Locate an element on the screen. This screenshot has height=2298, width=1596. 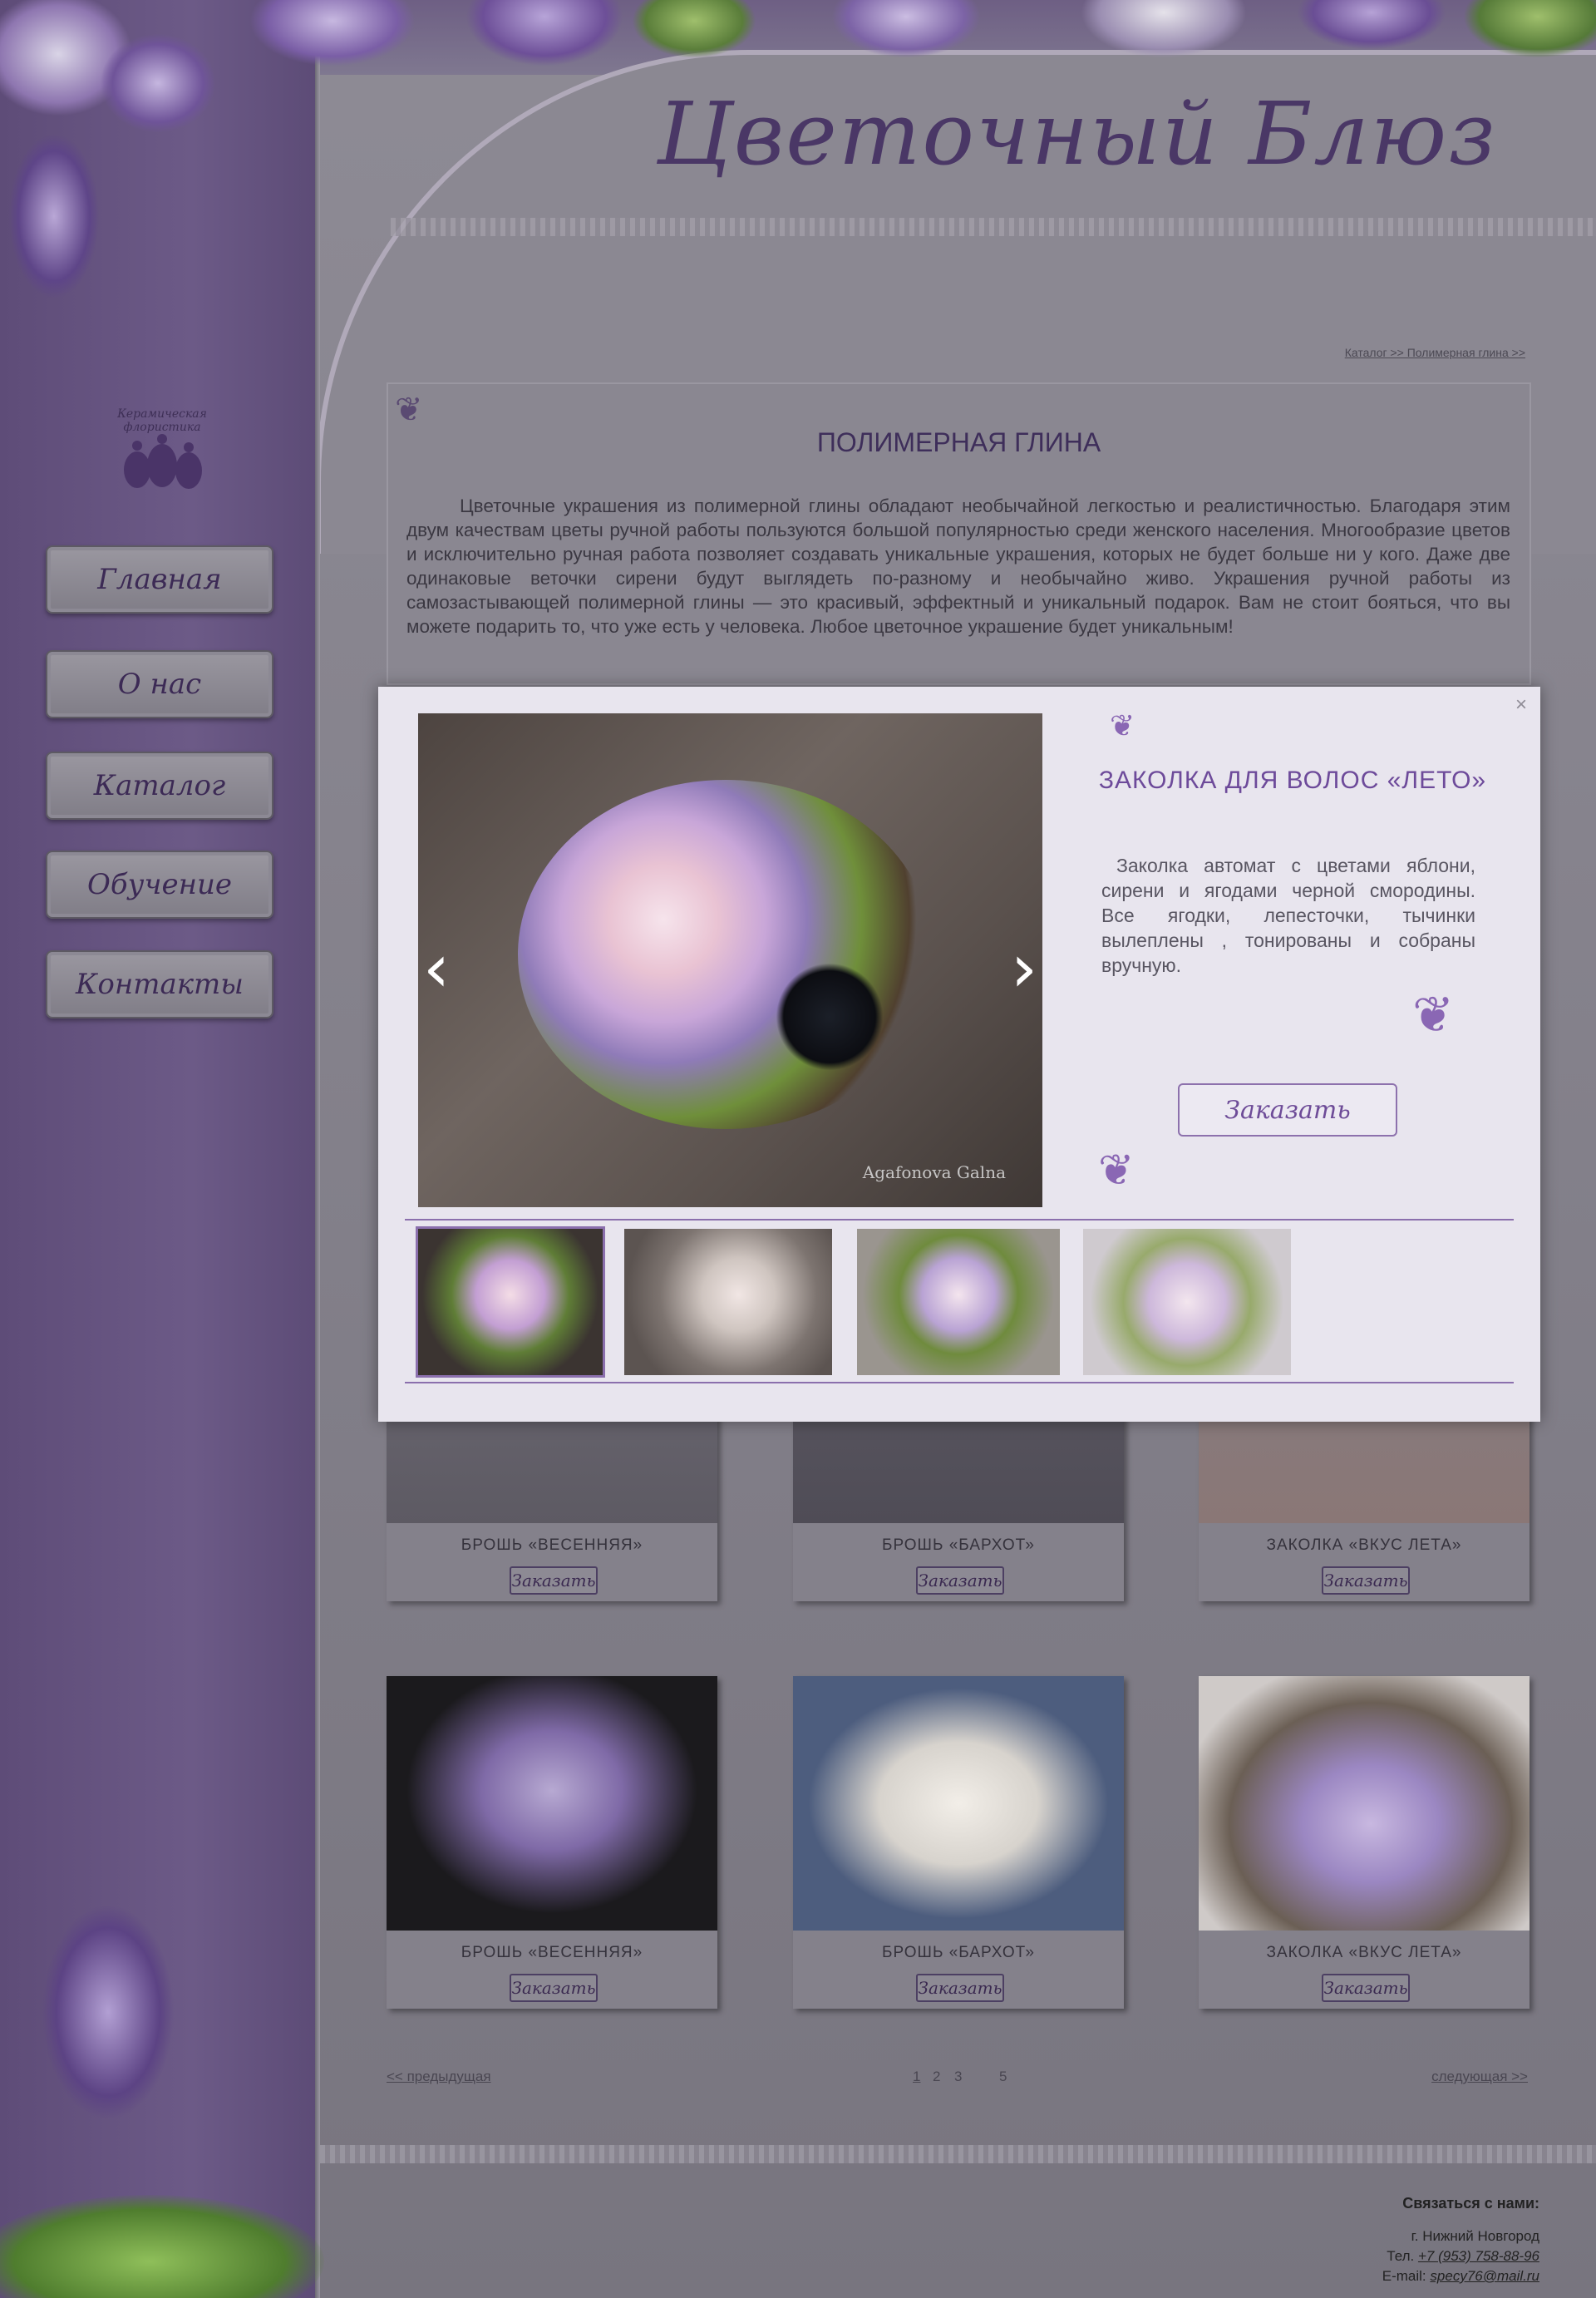
next-arrow-icon: › is located at coordinates (1024, 968).